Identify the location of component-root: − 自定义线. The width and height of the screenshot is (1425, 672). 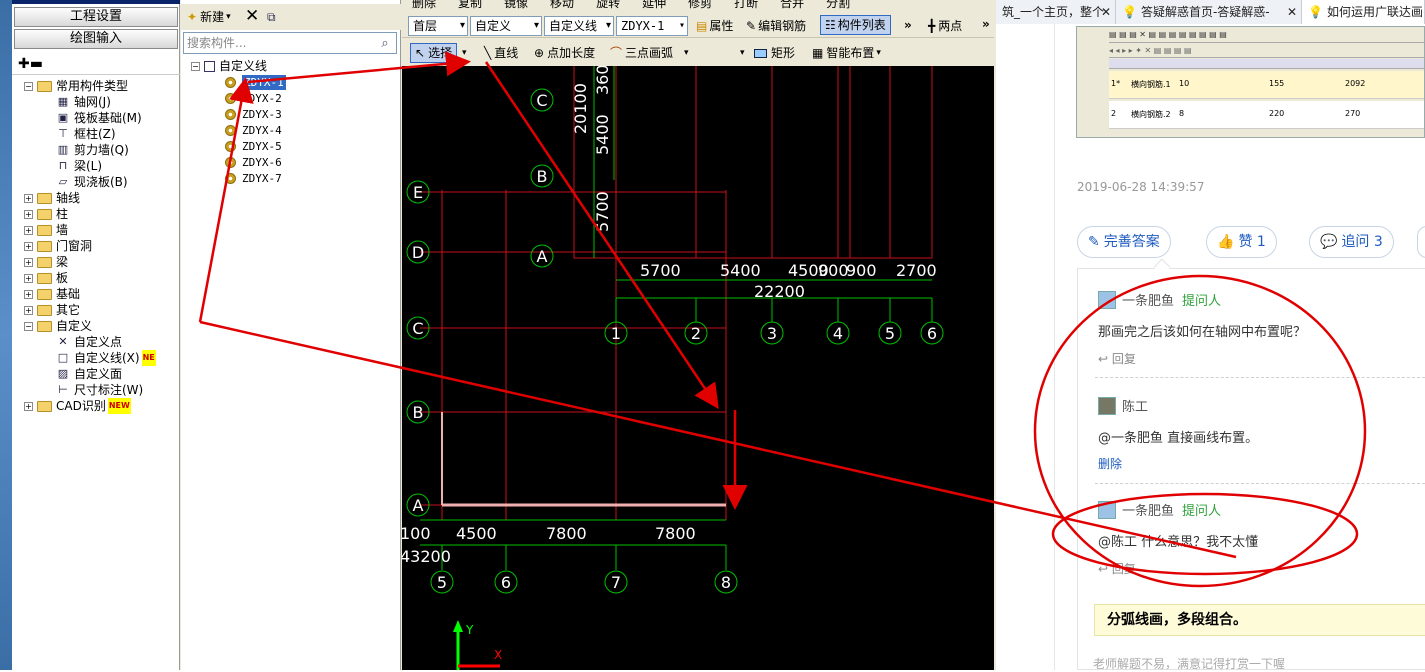
(229, 66).